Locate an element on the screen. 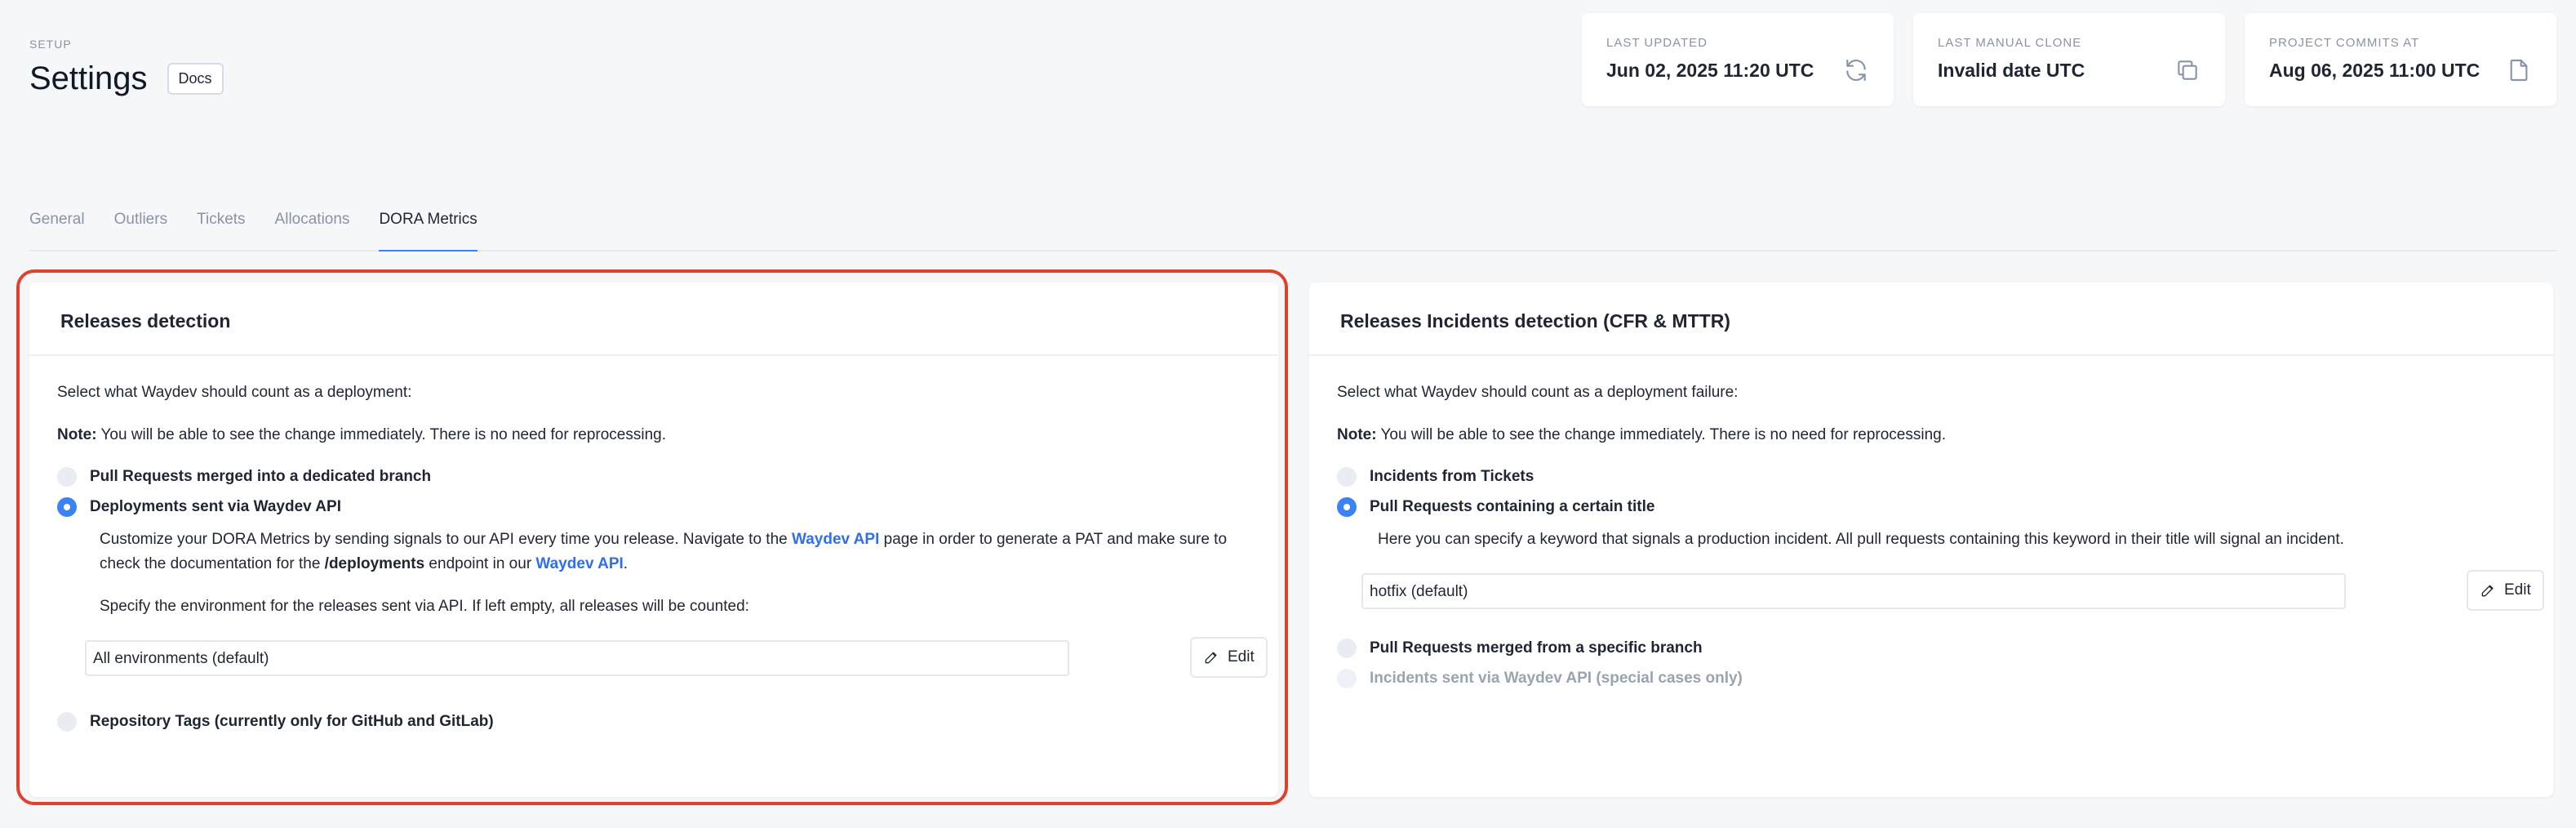 The height and width of the screenshot is (828, 2576). desc-text: endpoint in our is located at coordinates (480, 563).